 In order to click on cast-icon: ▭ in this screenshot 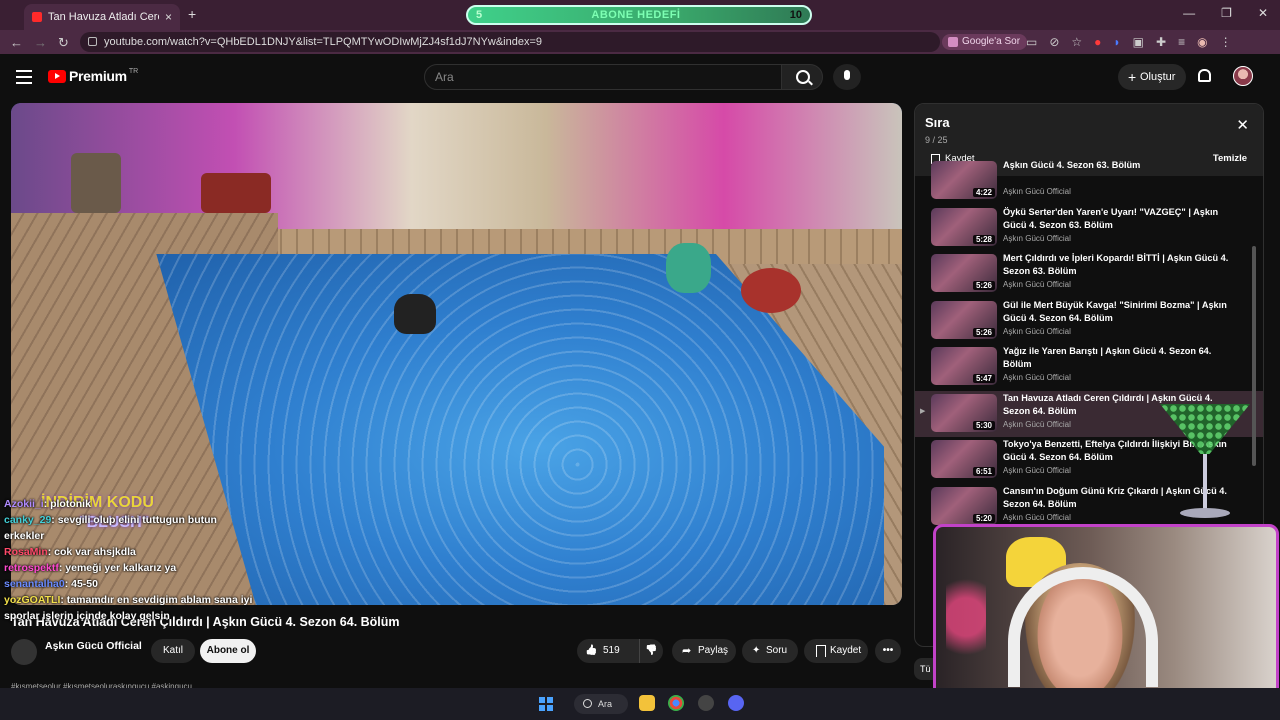, I will do `click(1031, 42)`.